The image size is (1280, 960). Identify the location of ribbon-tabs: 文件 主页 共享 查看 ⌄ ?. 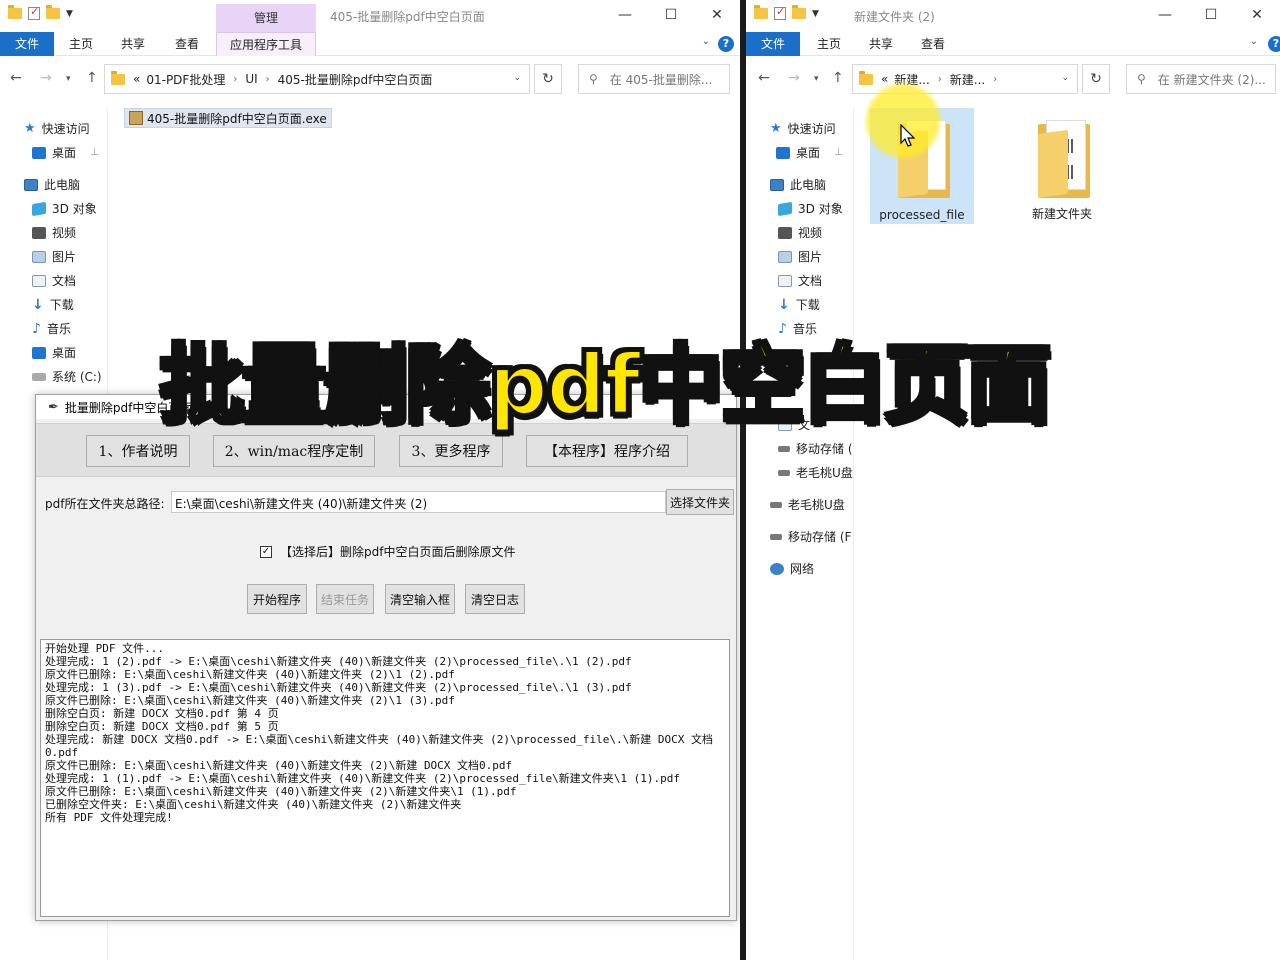
(1013, 44).